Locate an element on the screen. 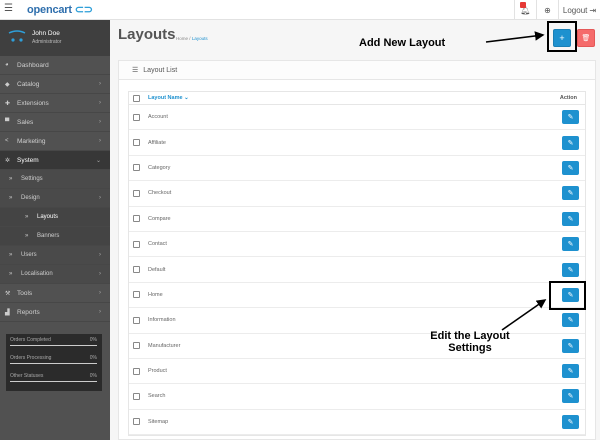 Image resolution: width=600 pixels, height=440 pixels. sidebar-item-layouts: » Layouts is located at coordinates (55, 217).